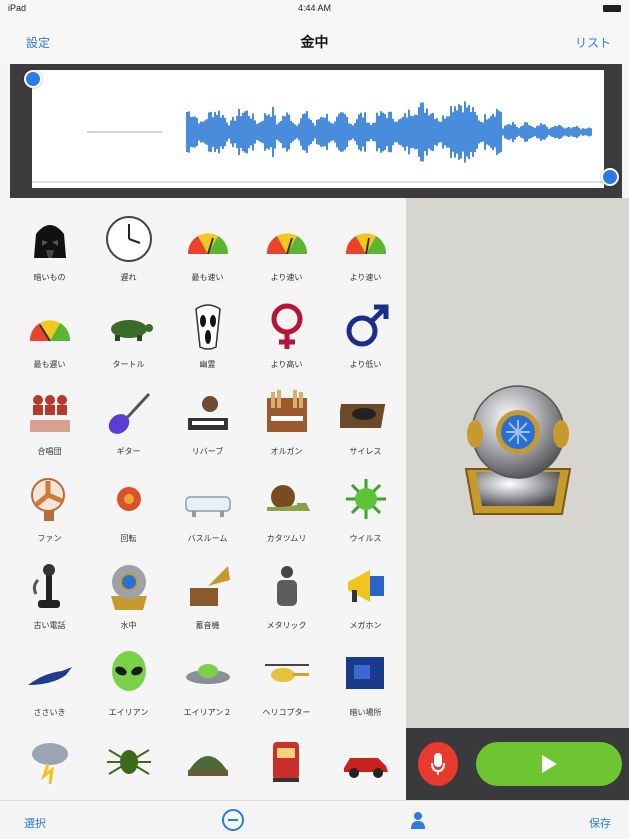 The height and width of the screenshot is (839, 629). I want to click on clock-icon, so click(129, 239).